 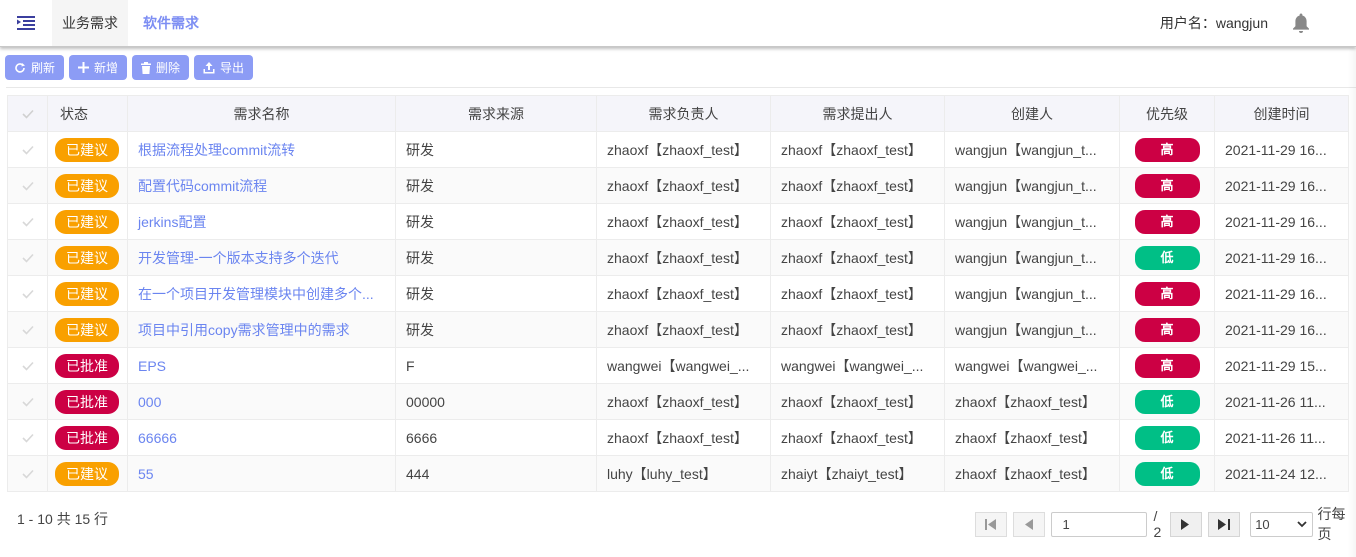 What do you see at coordinates (261, 221) in the screenshot?
I see `name-cell: jerkins配置` at bounding box center [261, 221].